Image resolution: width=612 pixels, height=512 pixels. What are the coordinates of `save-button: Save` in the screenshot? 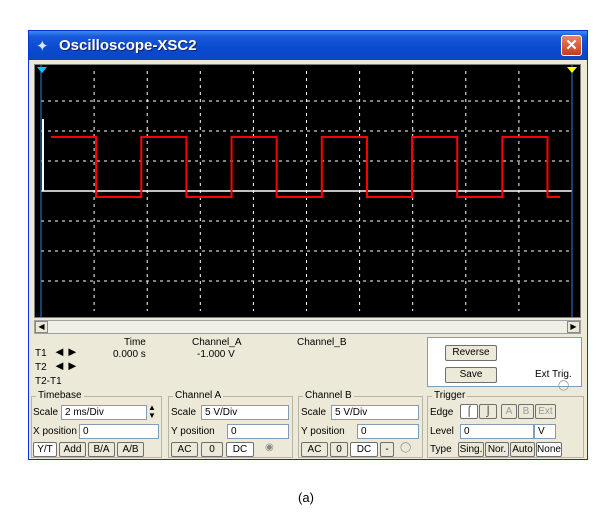 It's located at (471, 375).